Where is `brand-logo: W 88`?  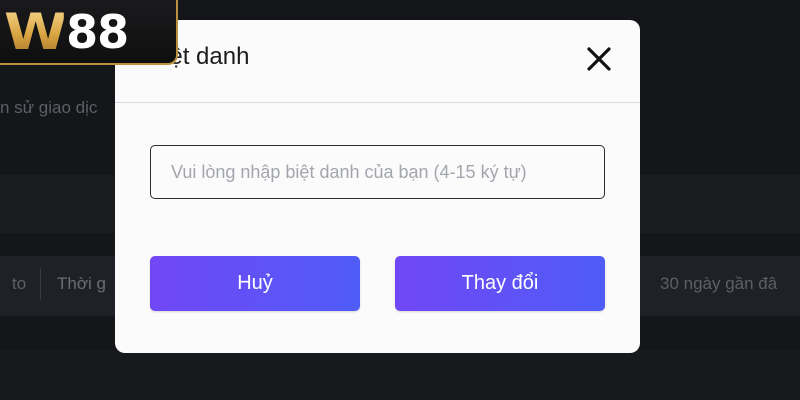
brand-logo: W 88 is located at coordinates (89, 32).